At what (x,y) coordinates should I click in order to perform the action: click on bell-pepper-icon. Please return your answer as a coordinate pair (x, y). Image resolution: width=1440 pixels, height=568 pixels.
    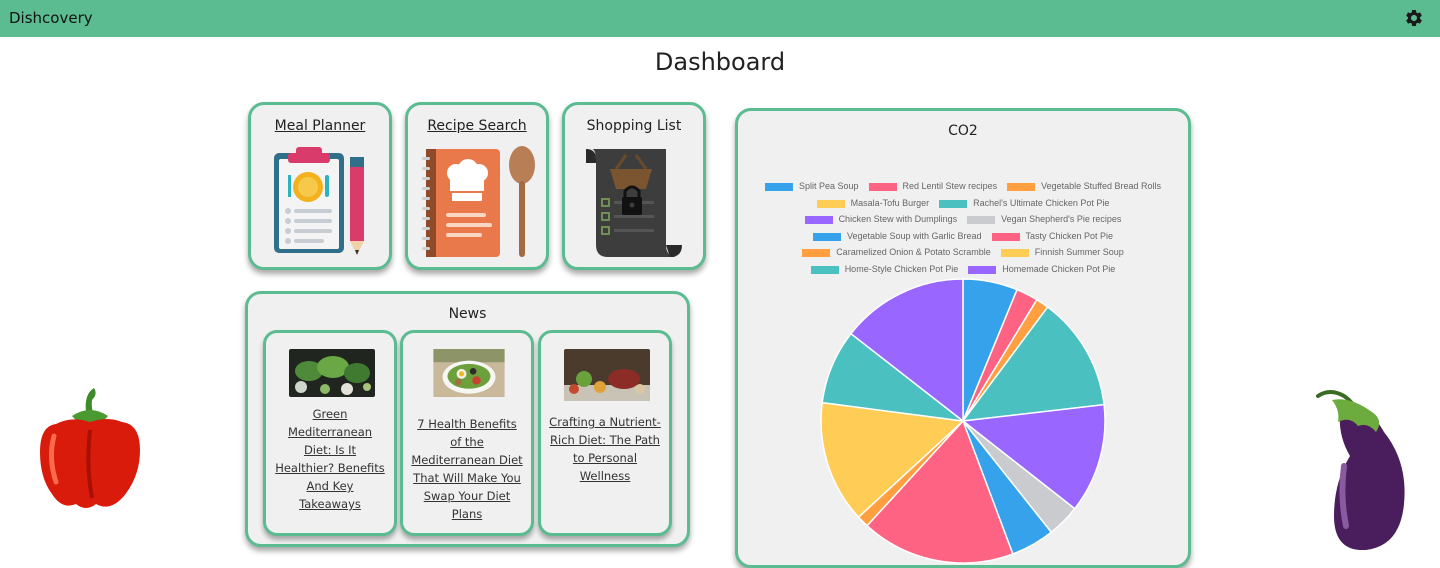
    Looking at the image, I should click on (90, 448).